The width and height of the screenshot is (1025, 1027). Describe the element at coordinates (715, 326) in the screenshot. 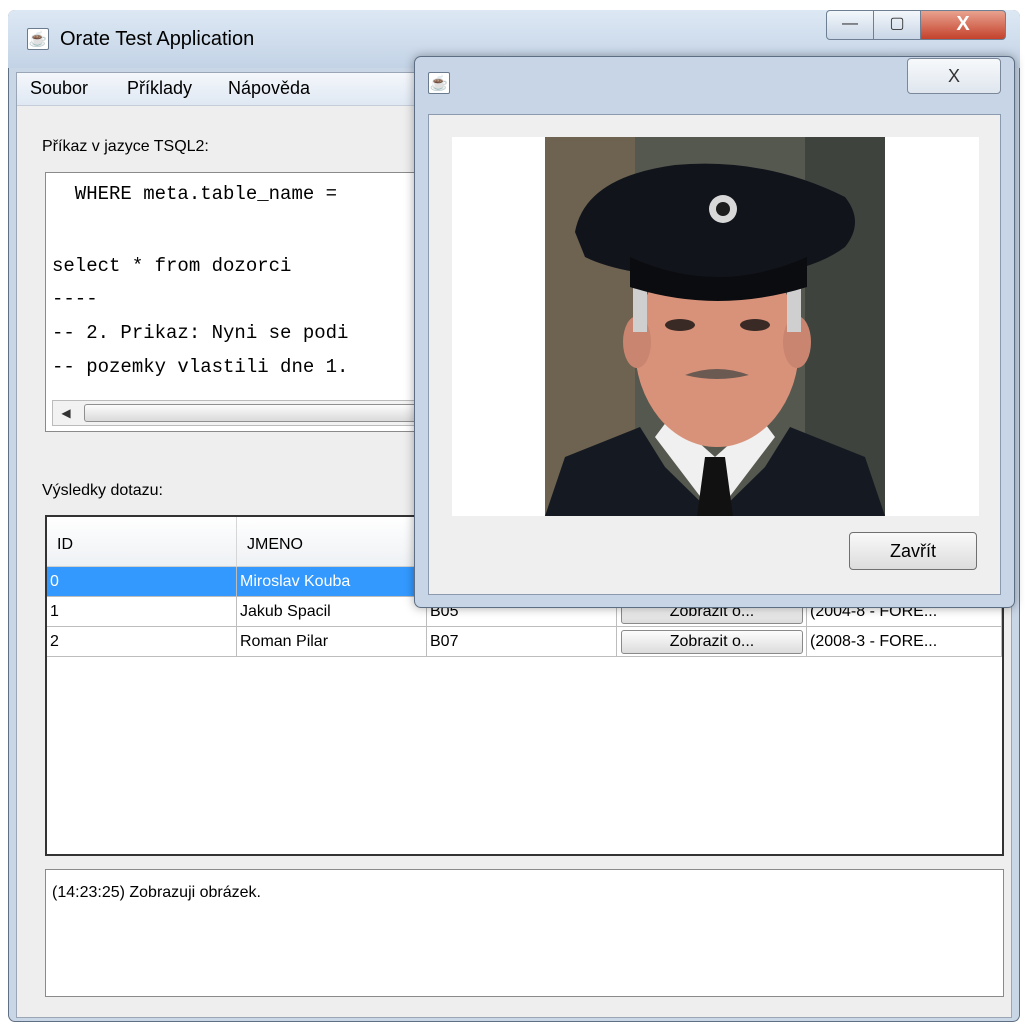

I see `person-photo` at that location.